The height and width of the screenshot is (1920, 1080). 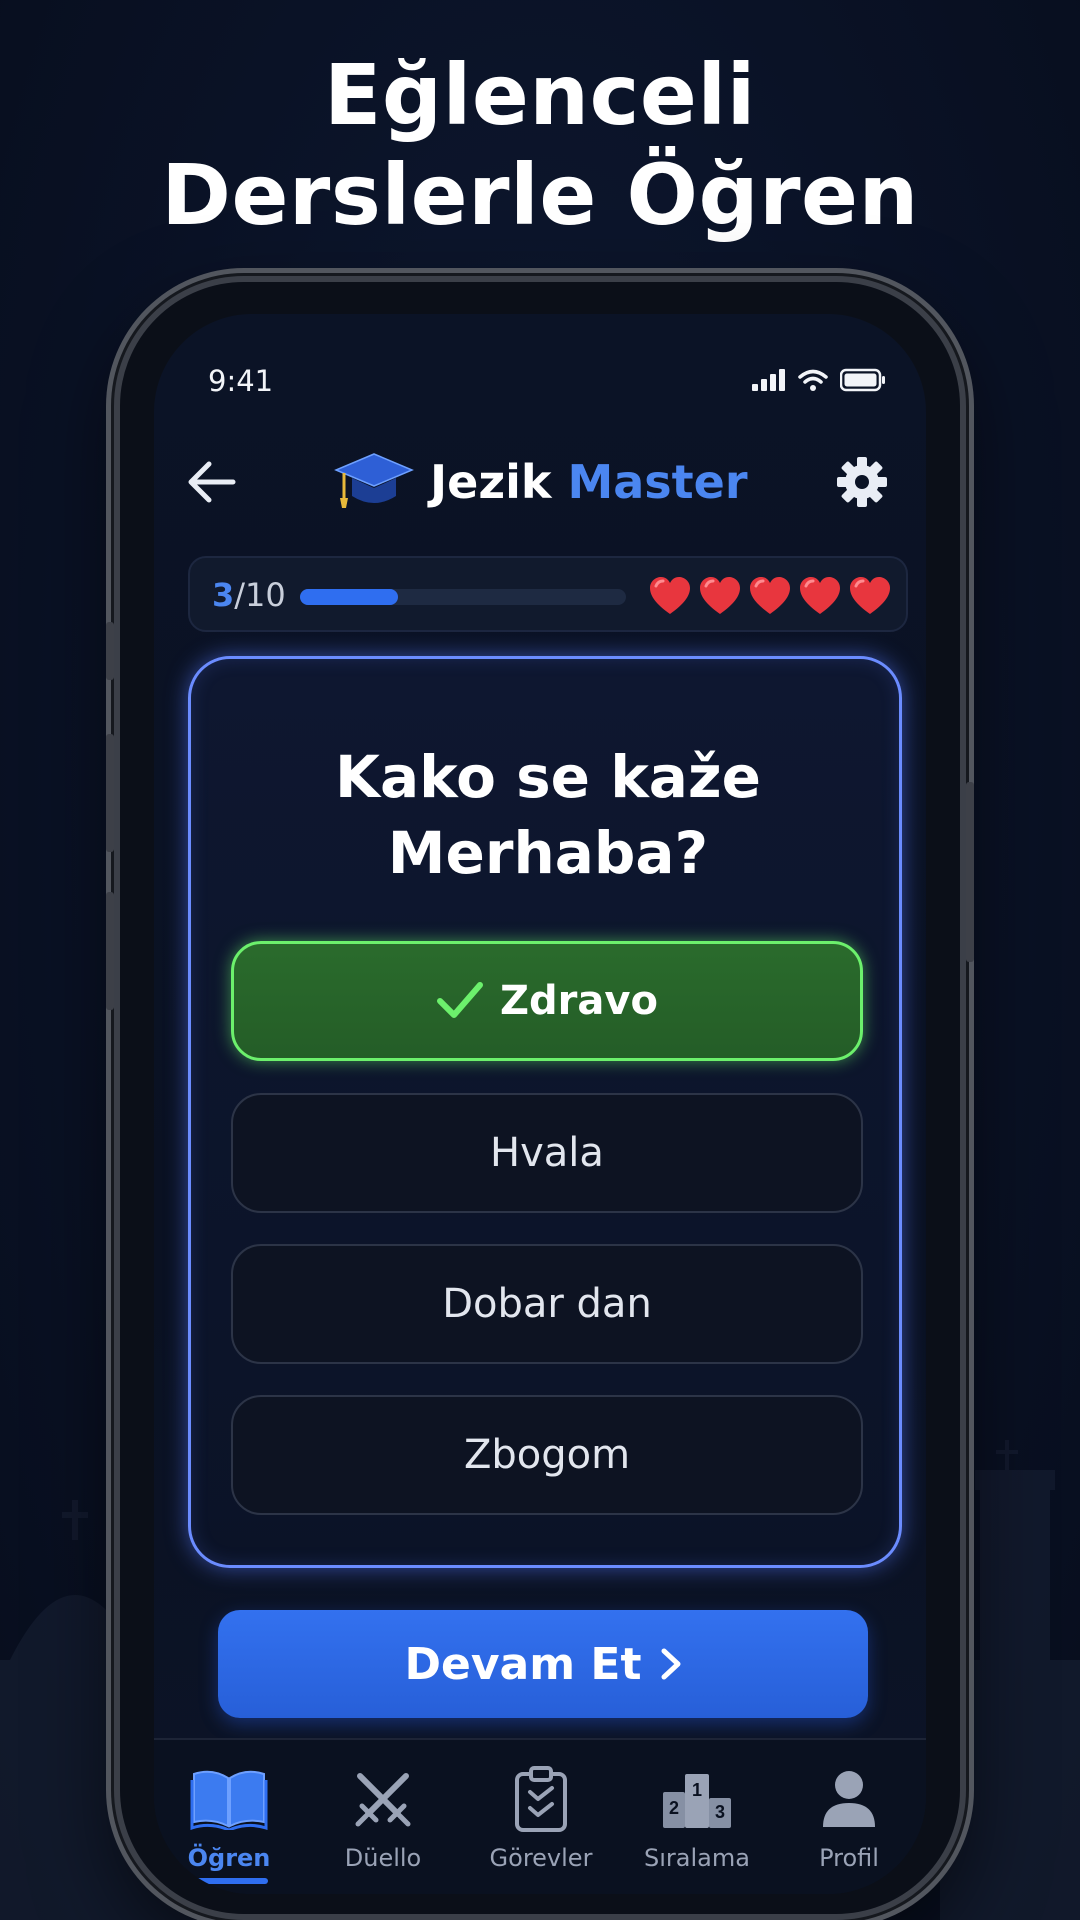 I want to click on tab-learn: Öğren, so click(x=229, y=1824).